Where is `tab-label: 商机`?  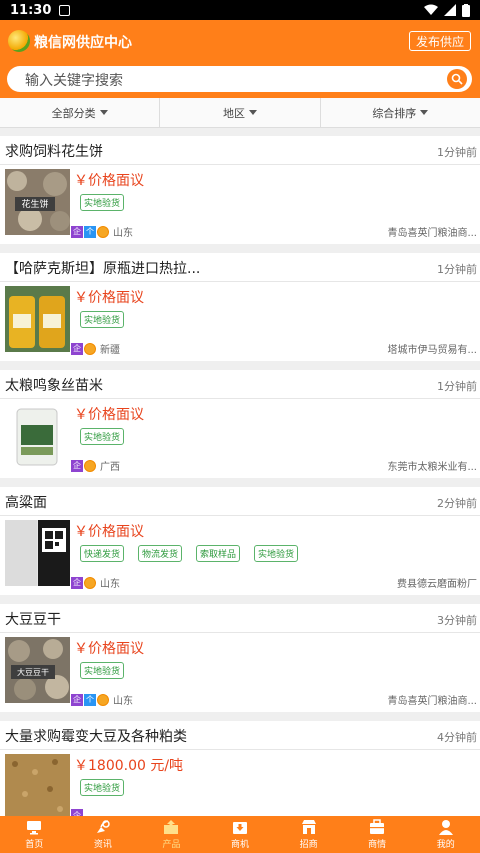 tab-label: 商机 is located at coordinates (240, 845).